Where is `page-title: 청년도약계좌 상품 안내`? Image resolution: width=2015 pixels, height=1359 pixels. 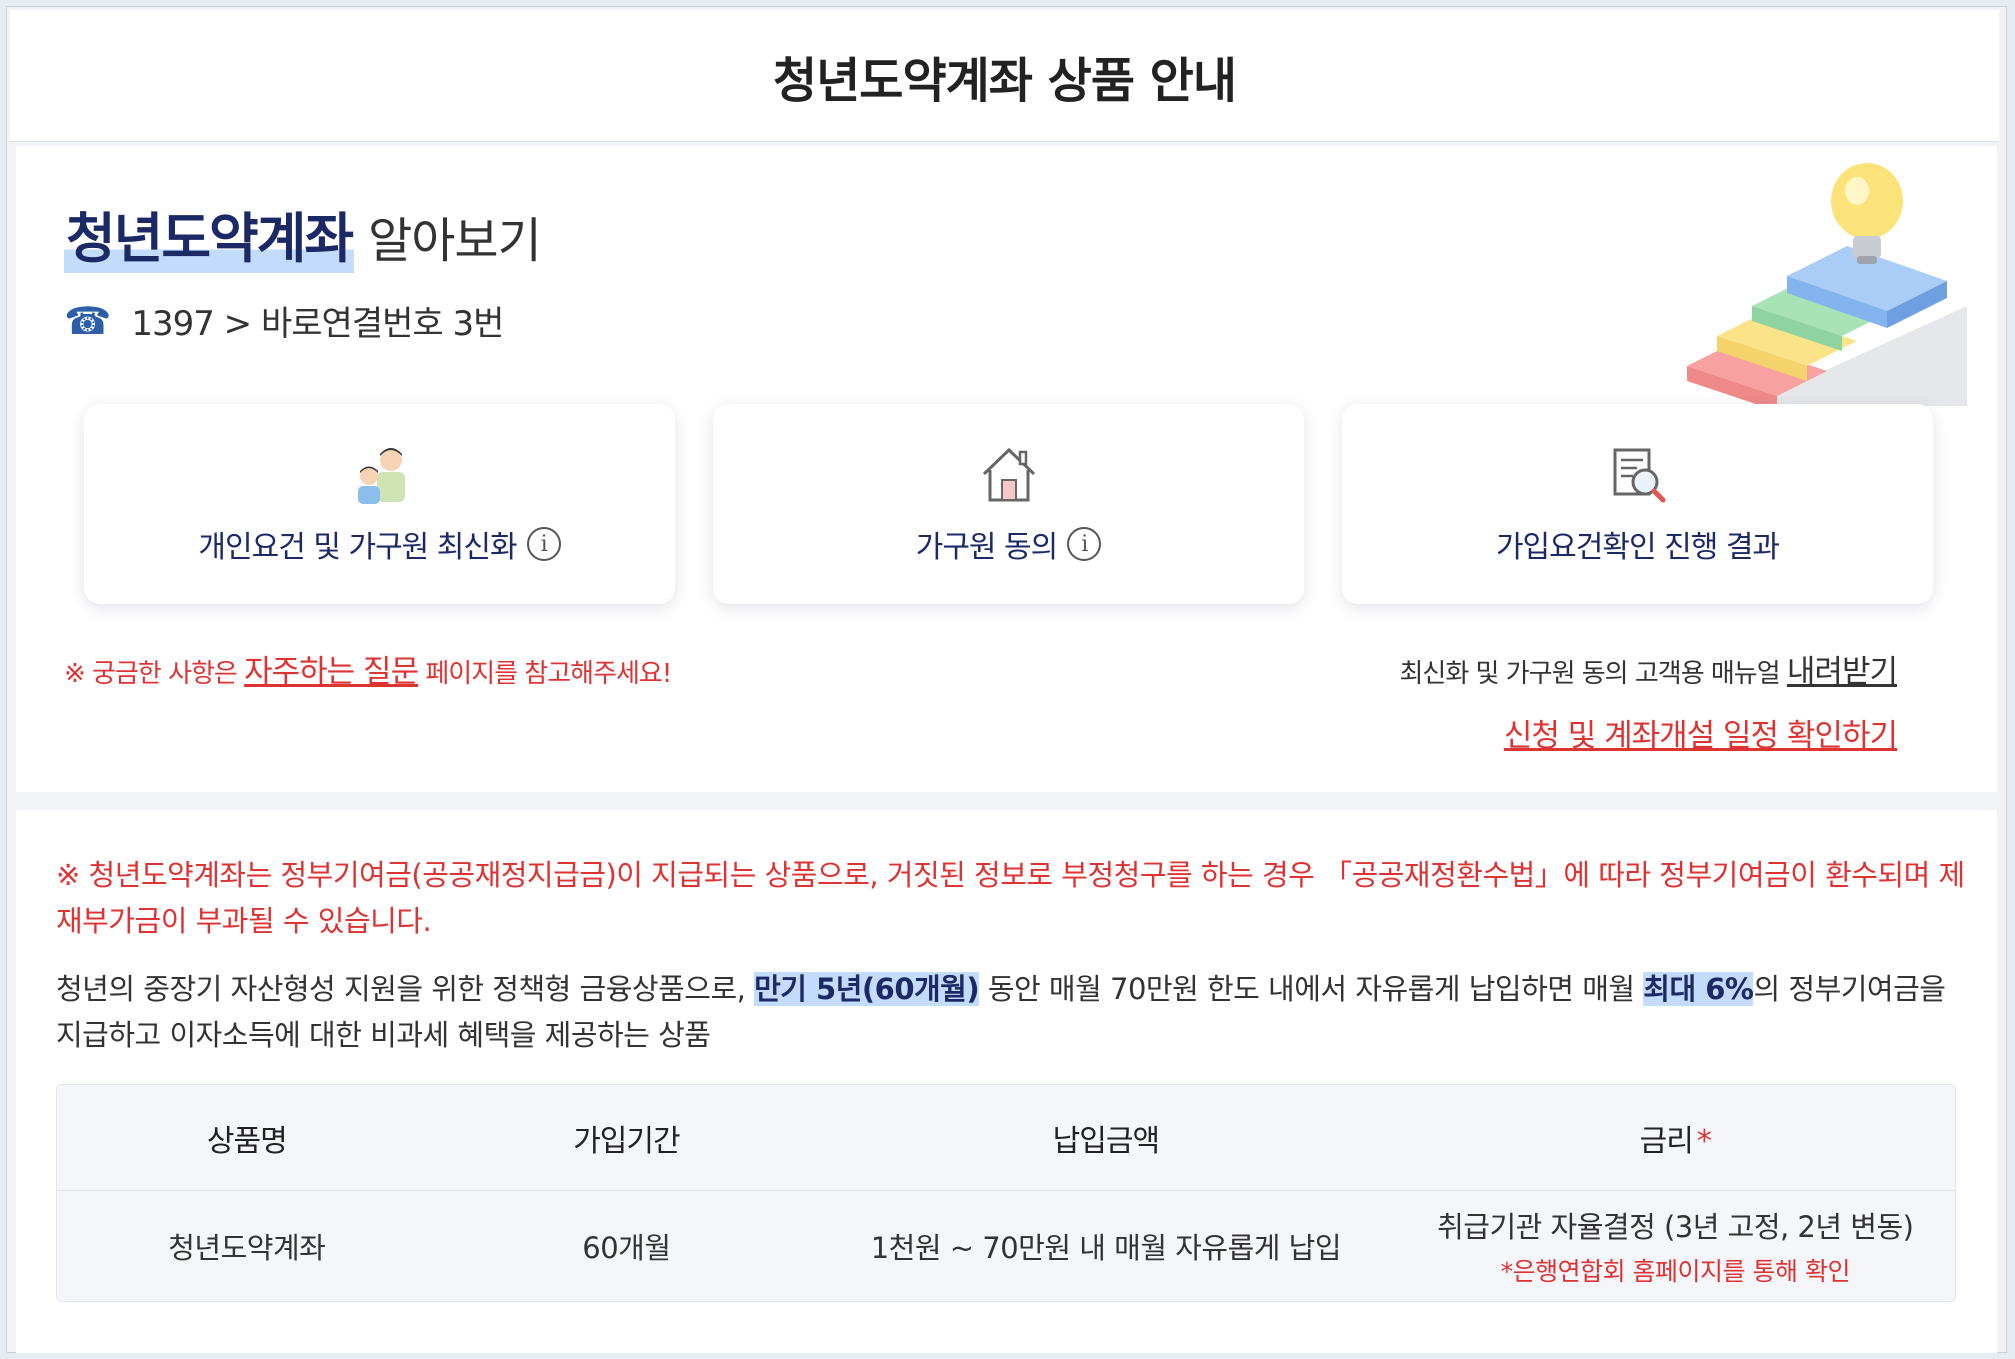 page-title: 청년도약계좌 상품 안내 is located at coordinates (1004, 80).